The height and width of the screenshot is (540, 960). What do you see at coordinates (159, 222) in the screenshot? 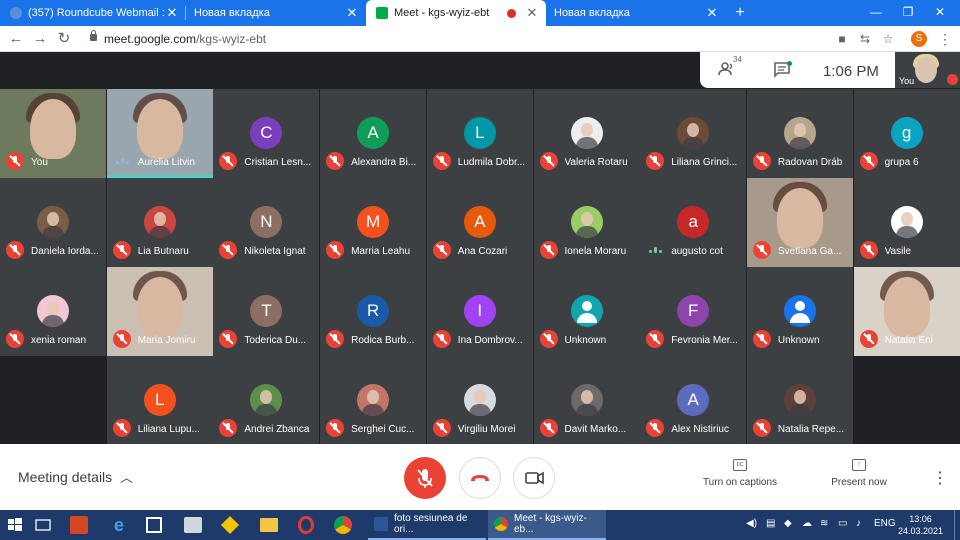
I see `participant-tile: Lia Butnaru` at bounding box center [159, 222].